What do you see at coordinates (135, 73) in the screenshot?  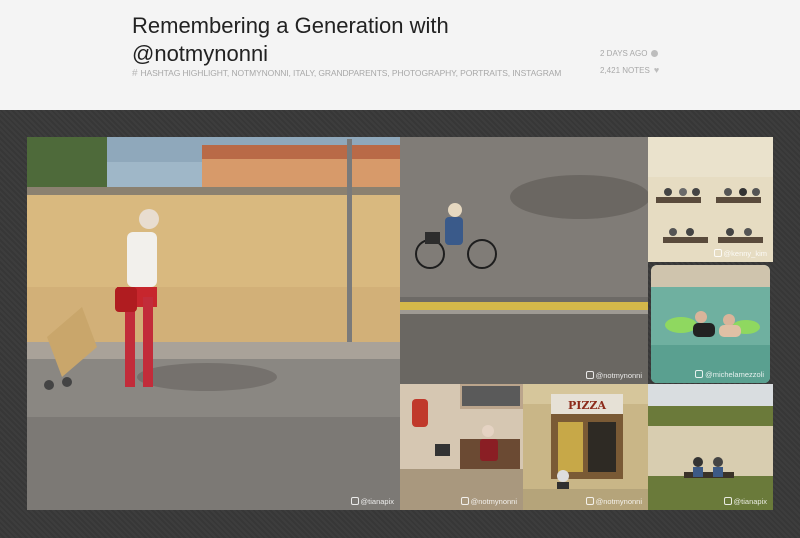 I see `hashtag-icon: #` at bounding box center [135, 73].